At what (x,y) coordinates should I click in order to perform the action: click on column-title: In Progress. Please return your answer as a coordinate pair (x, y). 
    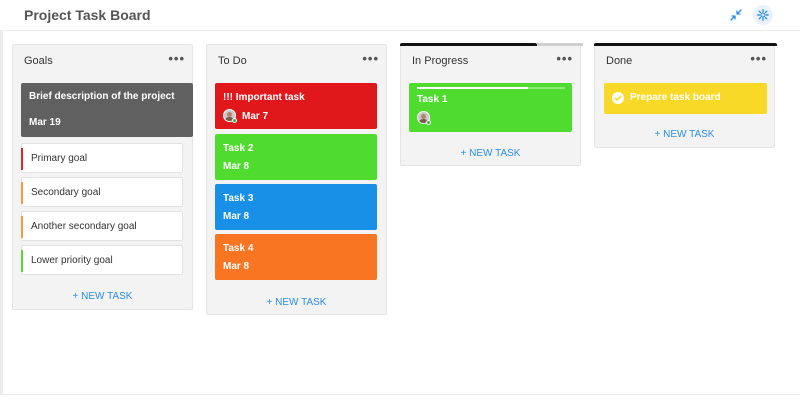
    Looking at the image, I should click on (440, 61).